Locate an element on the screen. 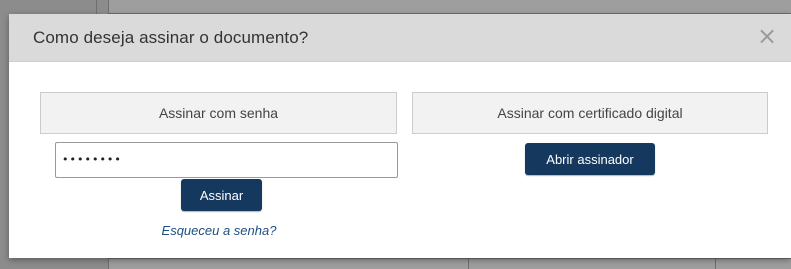 The height and width of the screenshot is (269, 791). sign-with-certificate-label: Assinar com certificado digital is located at coordinates (590, 113).